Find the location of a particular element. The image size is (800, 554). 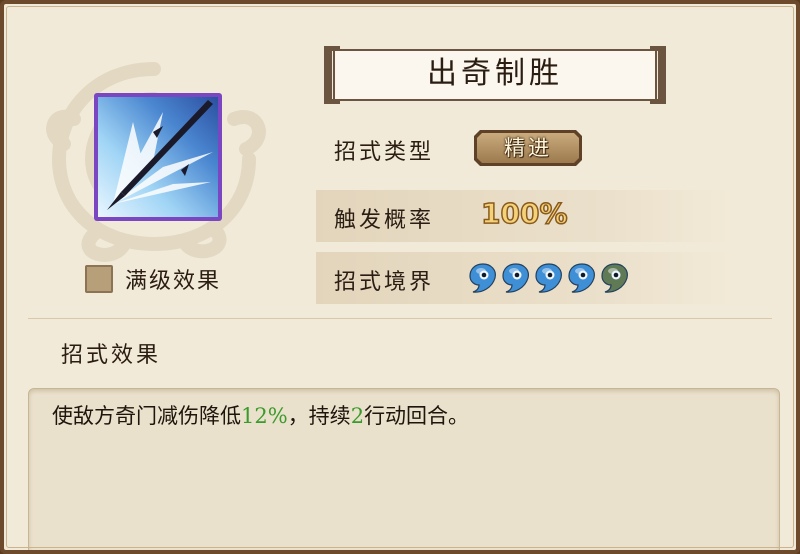

full-effect-label: 满级效果 is located at coordinates (173, 281).